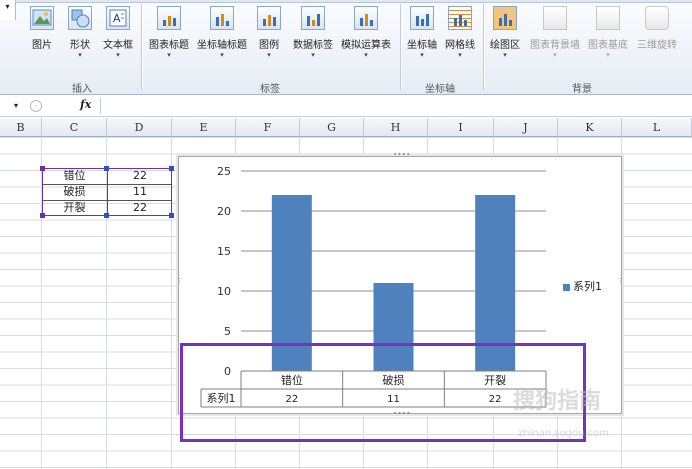  Describe the element at coordinates (564, 433) in the screenshot. I see `watermark-url: zhinan.sogou.com` at that location.